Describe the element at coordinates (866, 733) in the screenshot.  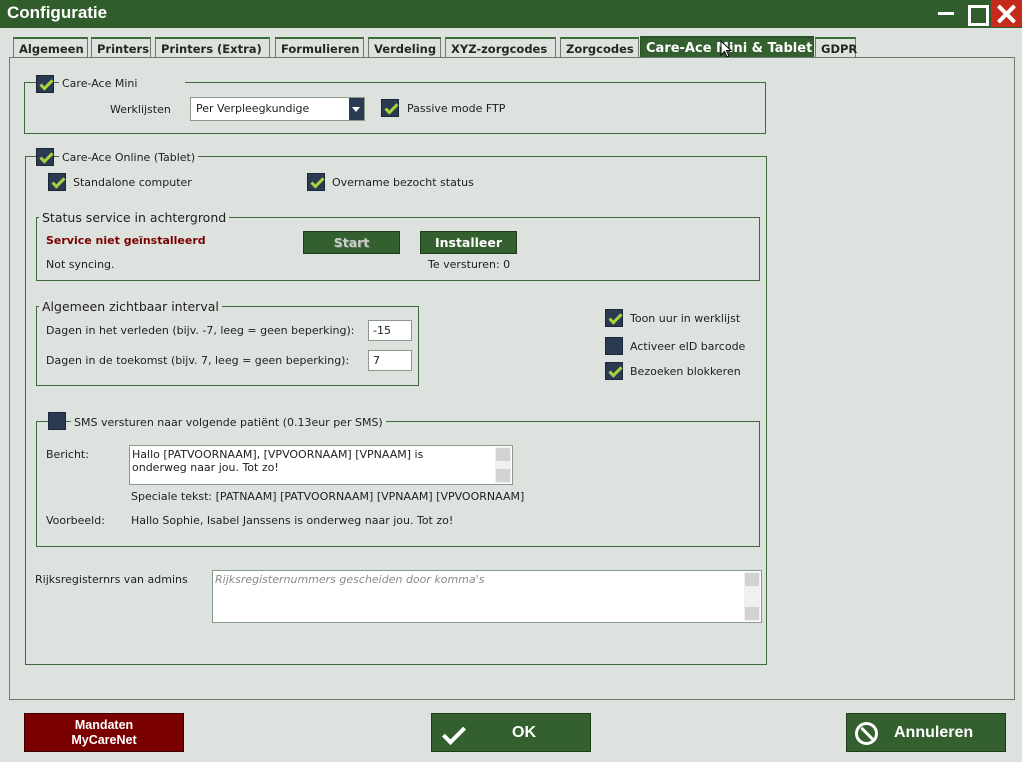
I see `cancel-icon` at that location.